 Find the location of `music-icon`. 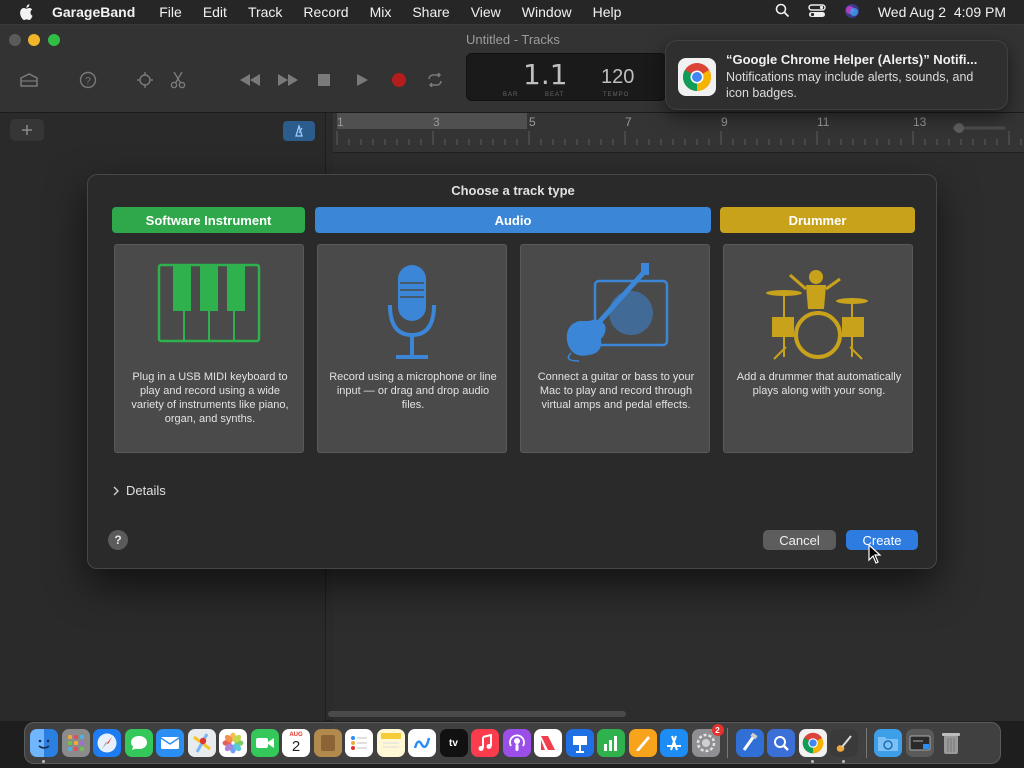

music-icon is located at coordinates (485, 743).